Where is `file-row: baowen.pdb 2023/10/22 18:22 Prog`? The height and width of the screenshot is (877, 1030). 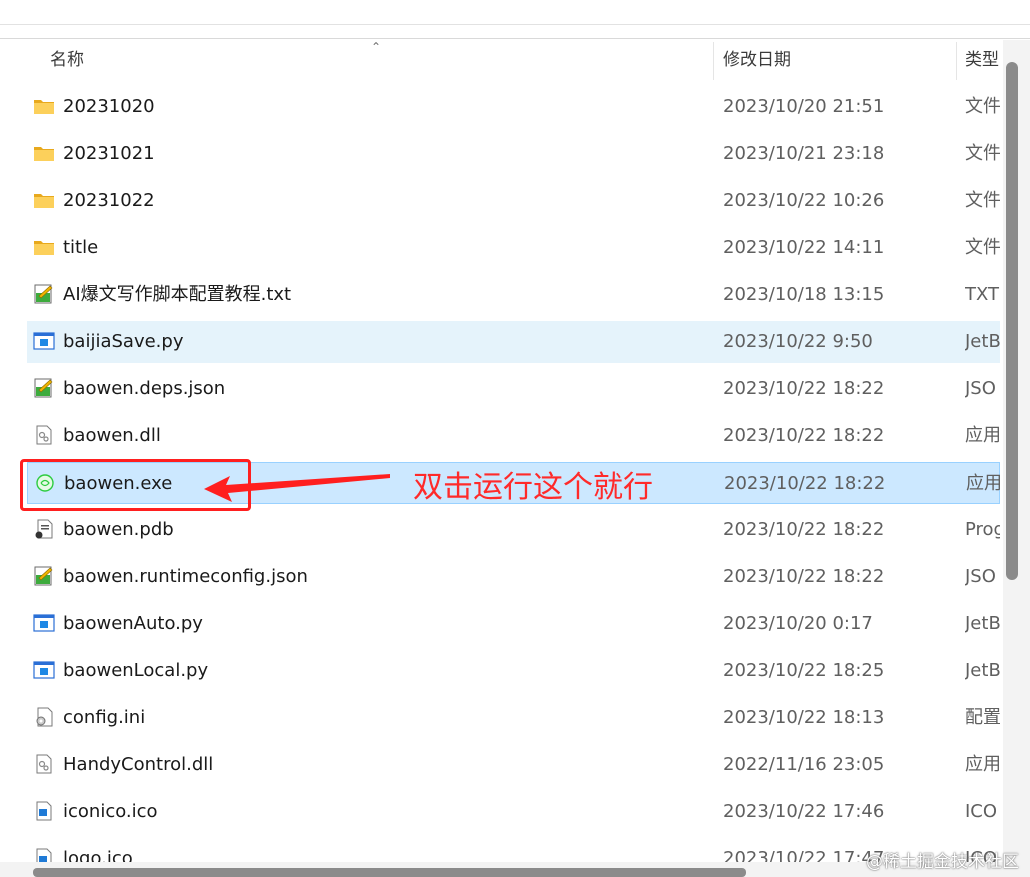 file-row: baowen.pdb 2023/10/22 18:22 Prog is located at coordinates (513, 530).